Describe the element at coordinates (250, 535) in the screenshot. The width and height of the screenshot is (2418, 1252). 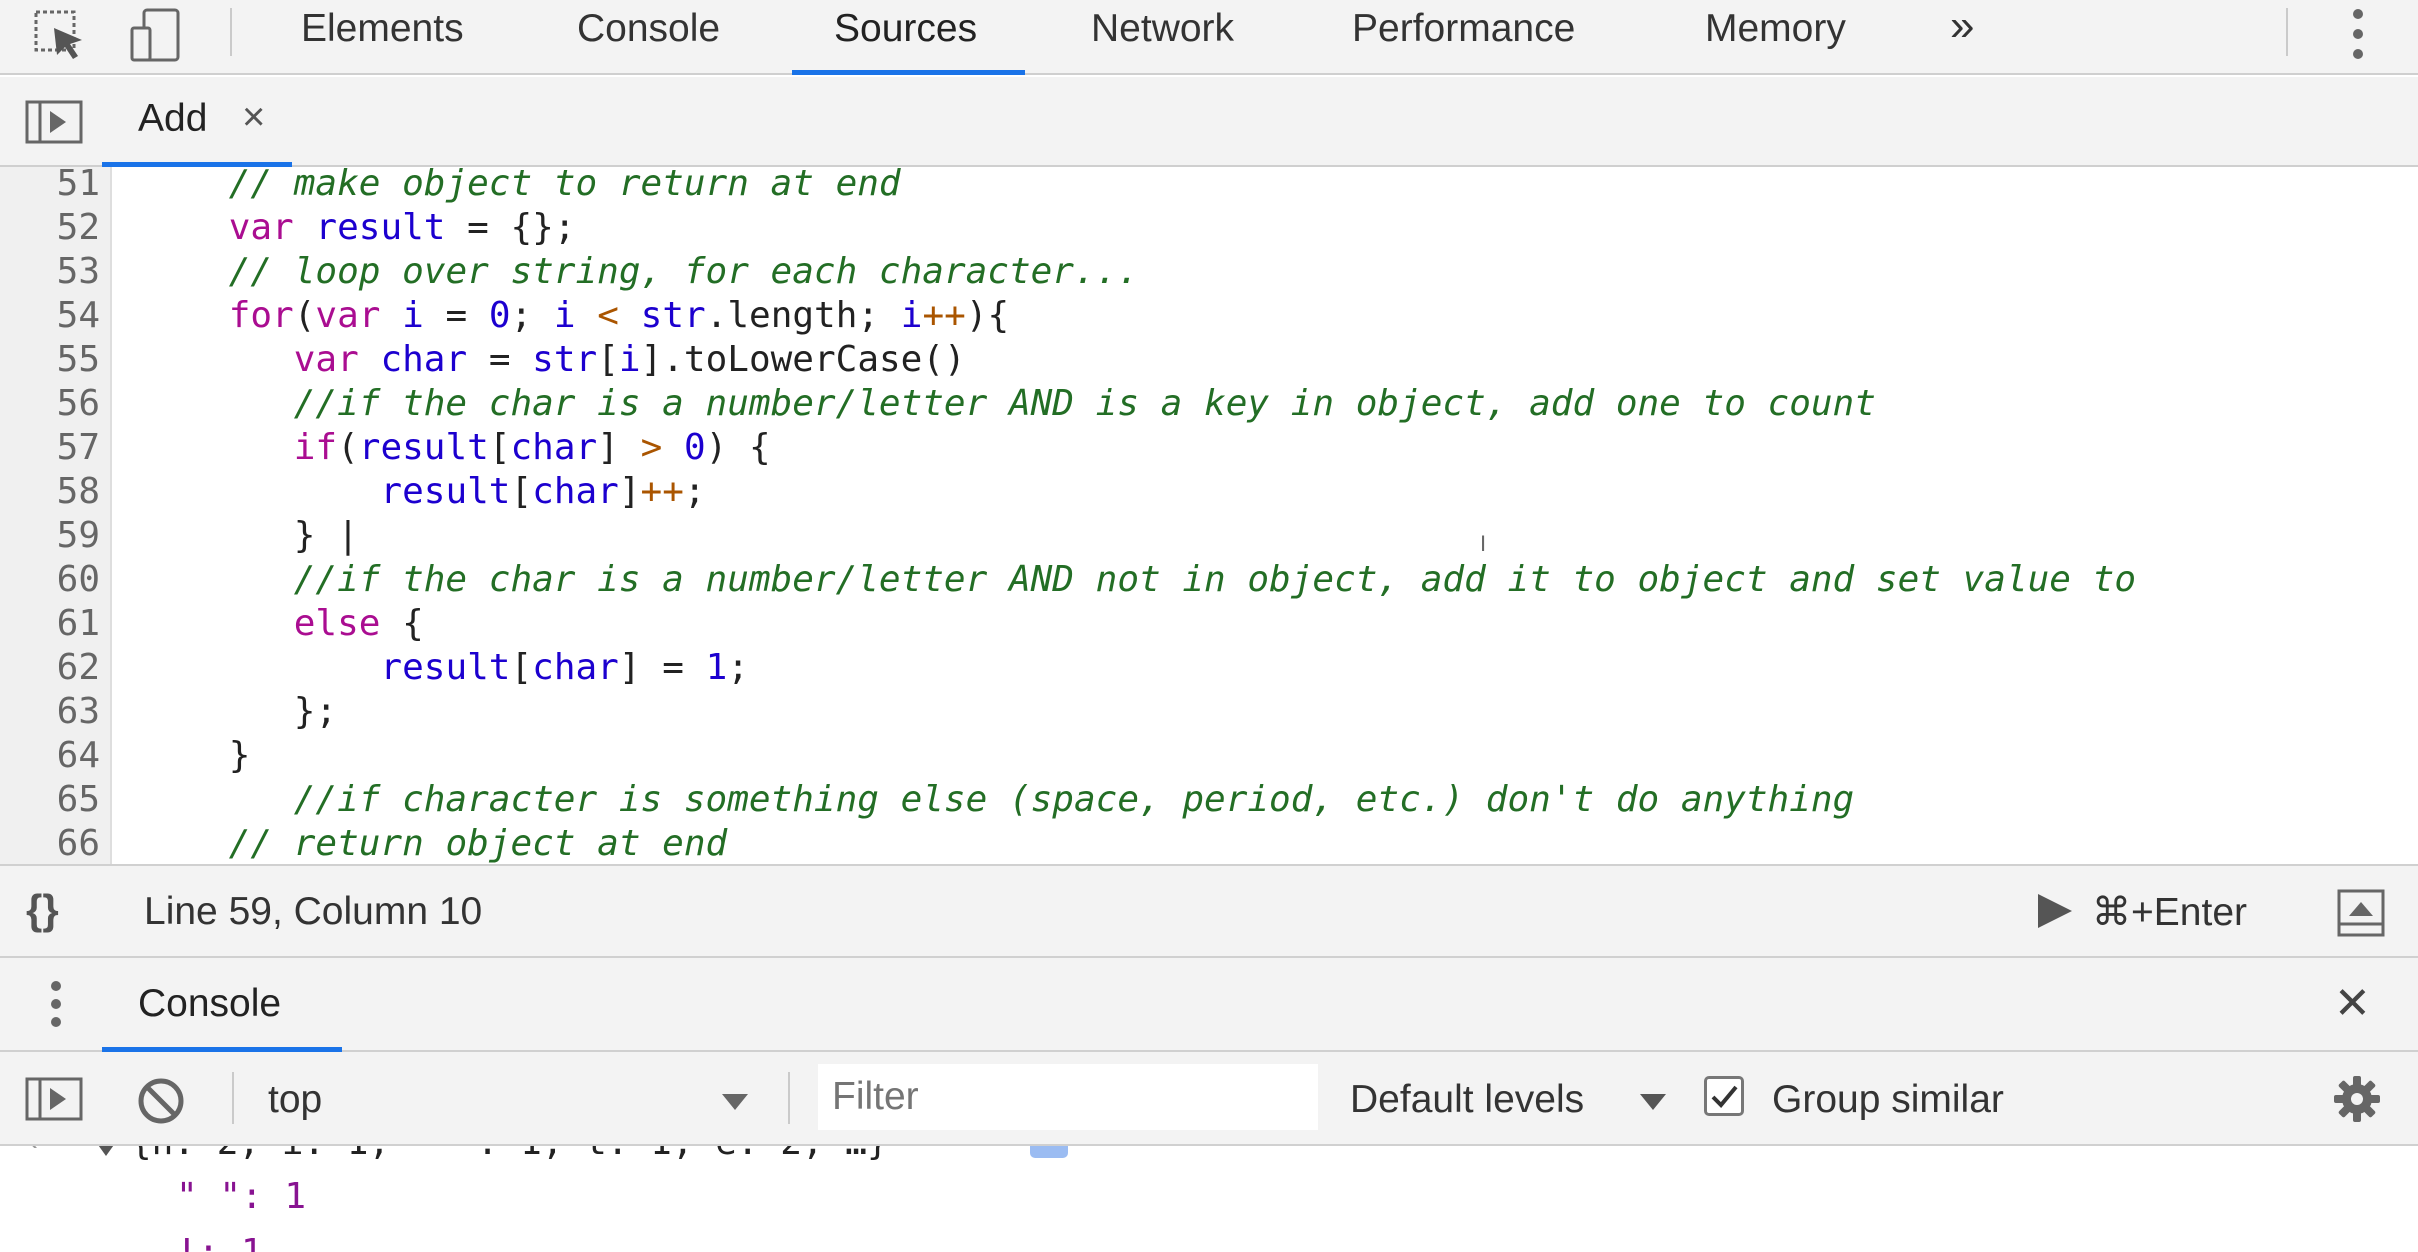
I see `code-token: } |` at that location.